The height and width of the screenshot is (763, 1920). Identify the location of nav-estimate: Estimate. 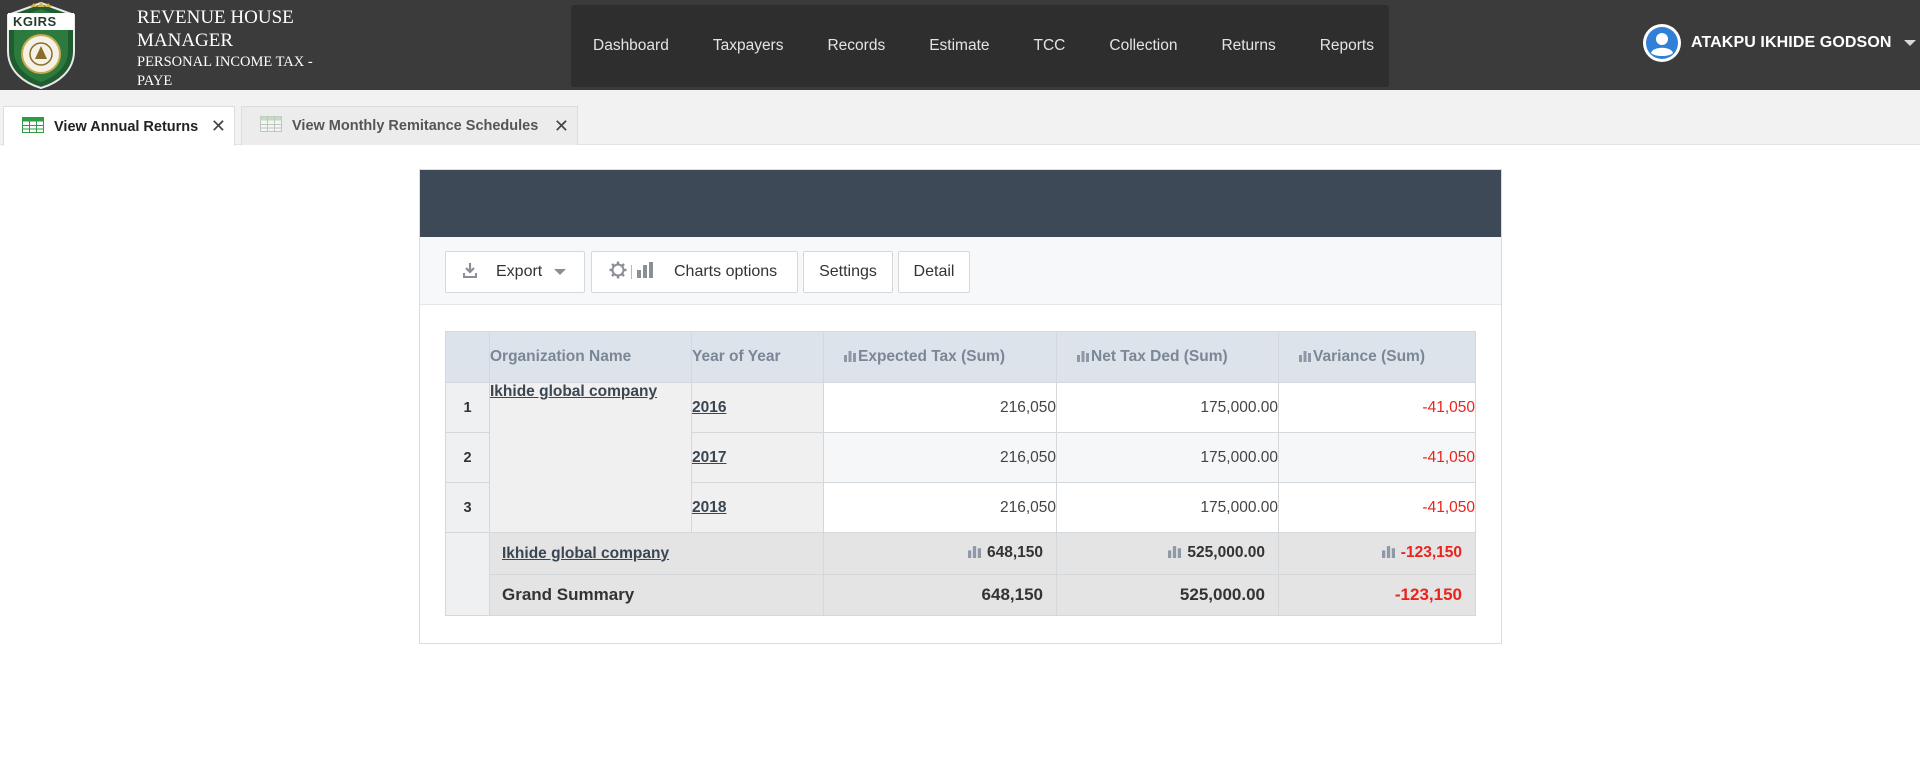
(959, 46).